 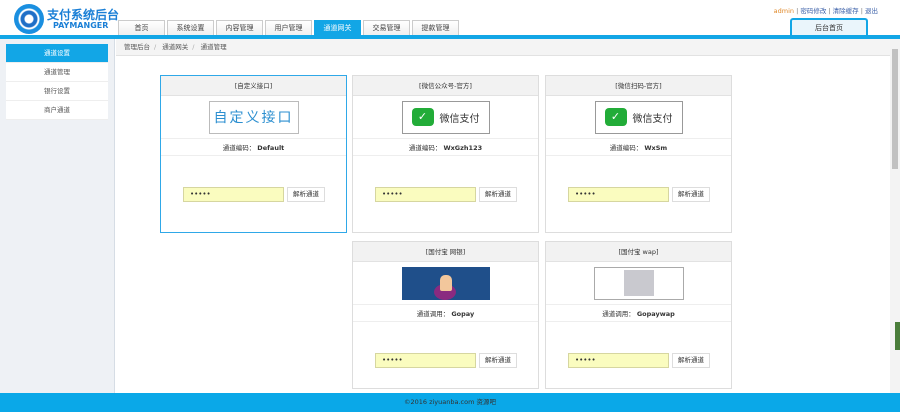 I want to click on card-code: 通道调用： Gopay, so click(x=445, y=313).